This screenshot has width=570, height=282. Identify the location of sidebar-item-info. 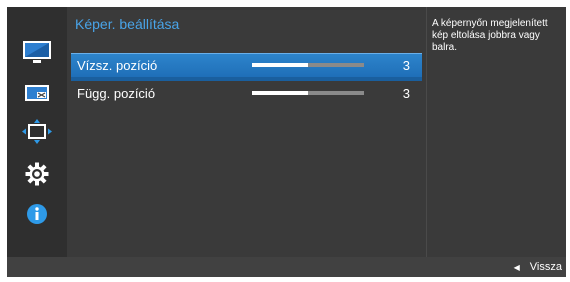
(37, 214).